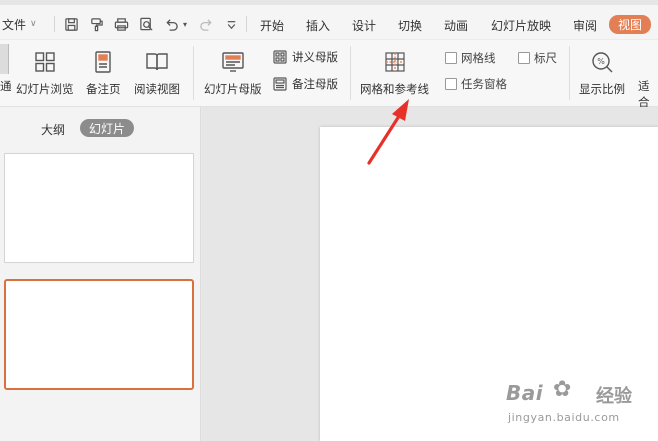 Image resolution: width=658 pixels, height=441 pixels. Describe the element at coordinates (157, 89) in the screenshot. I see `reading-view-label: 阅读视图` at that location.